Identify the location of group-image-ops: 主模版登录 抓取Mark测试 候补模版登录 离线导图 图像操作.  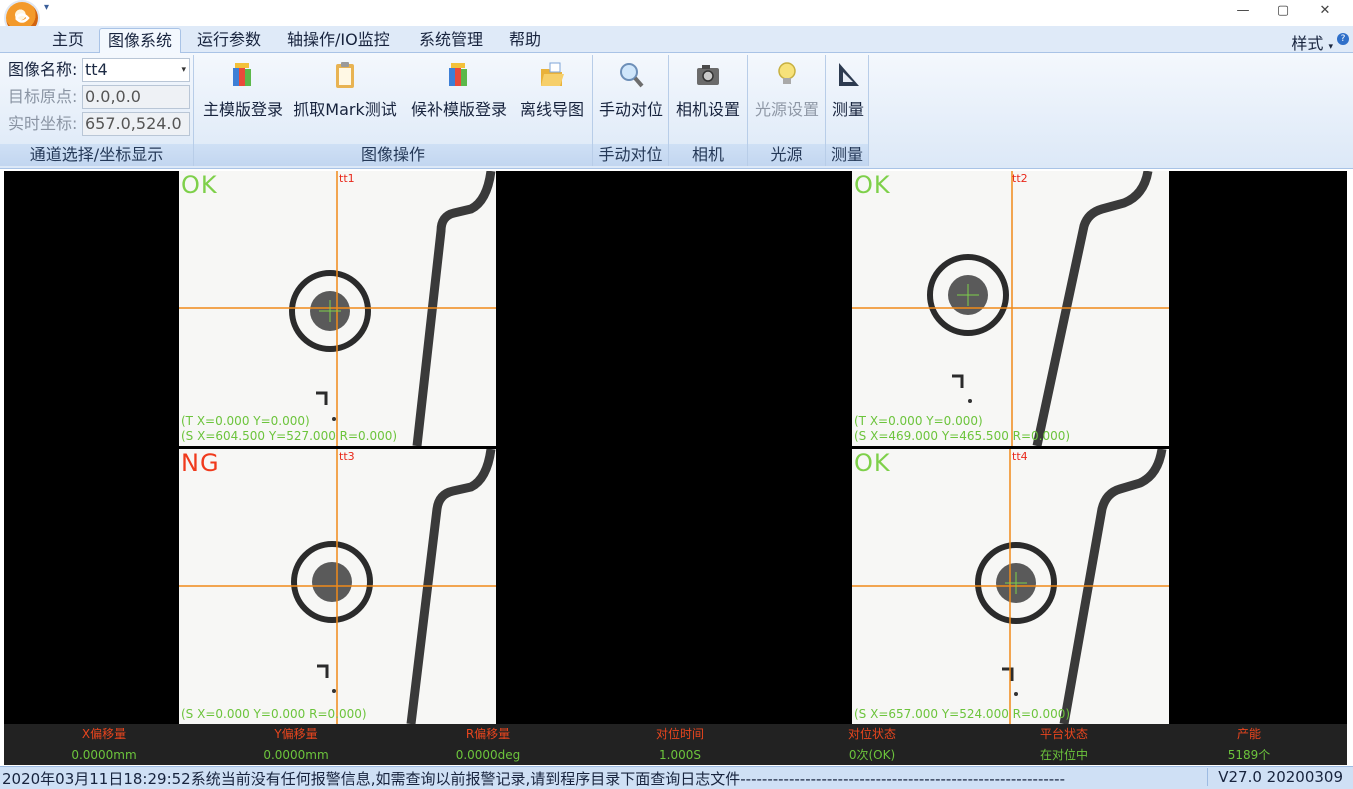
(393, 110).